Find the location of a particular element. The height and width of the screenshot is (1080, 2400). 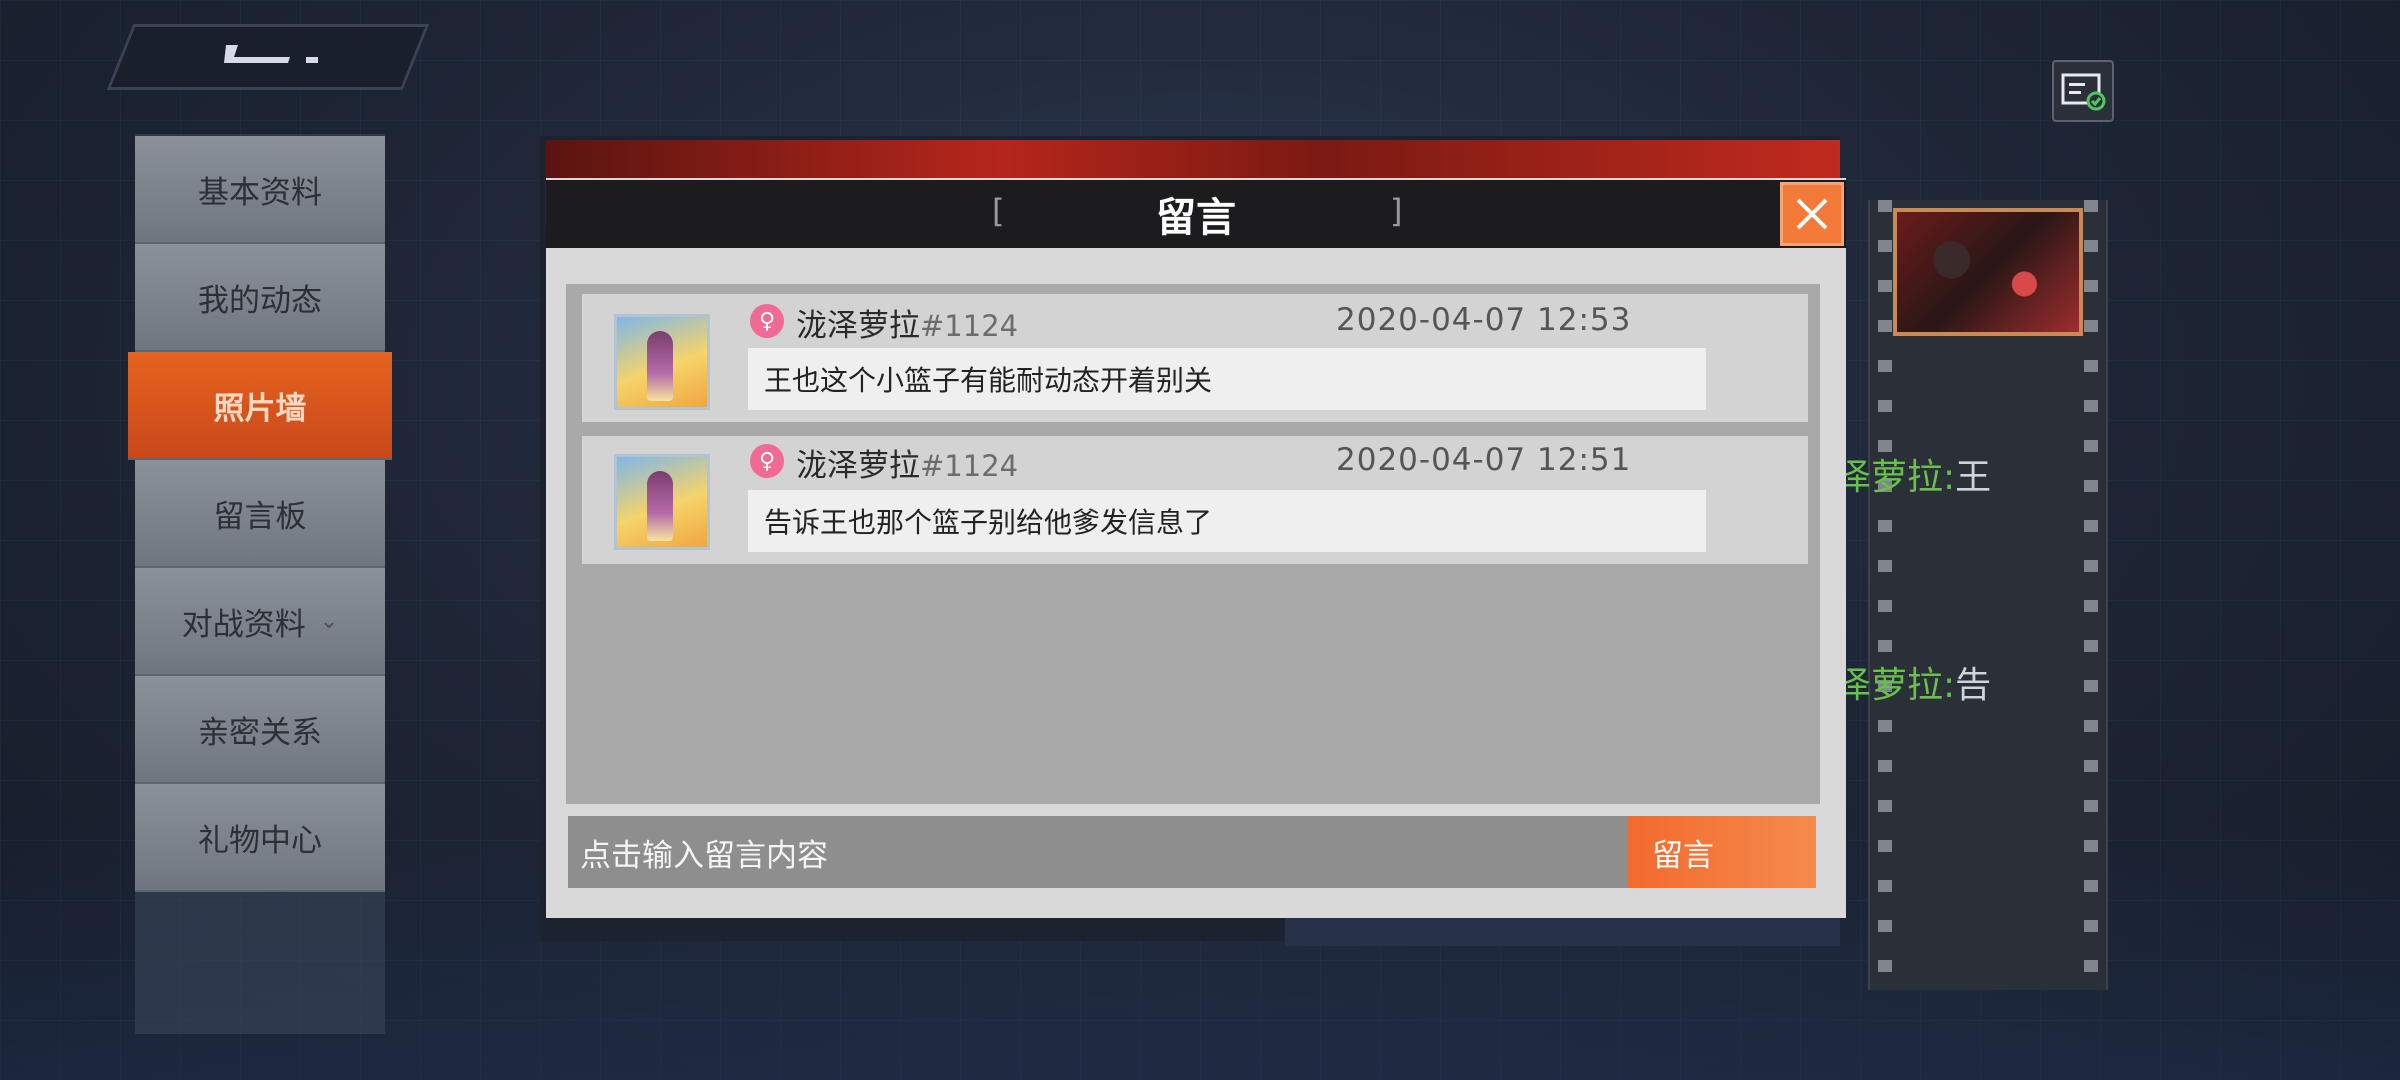

menu-item-message-board: 留言板 is located at coordinates (260, 514).